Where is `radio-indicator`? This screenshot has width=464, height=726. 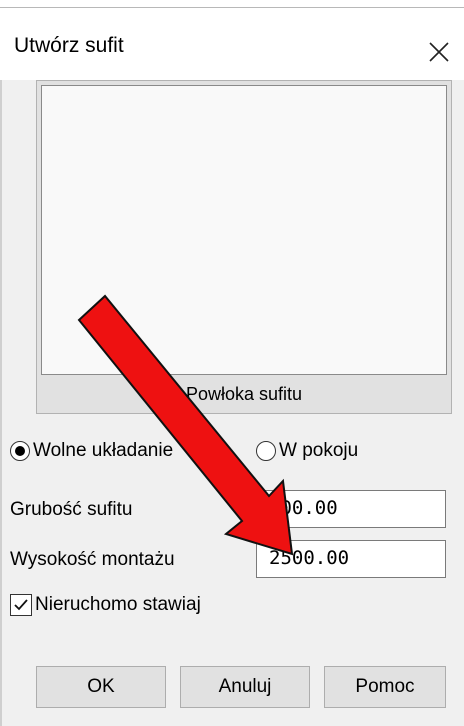 radio-indicator is located at coordinates (266, 451).